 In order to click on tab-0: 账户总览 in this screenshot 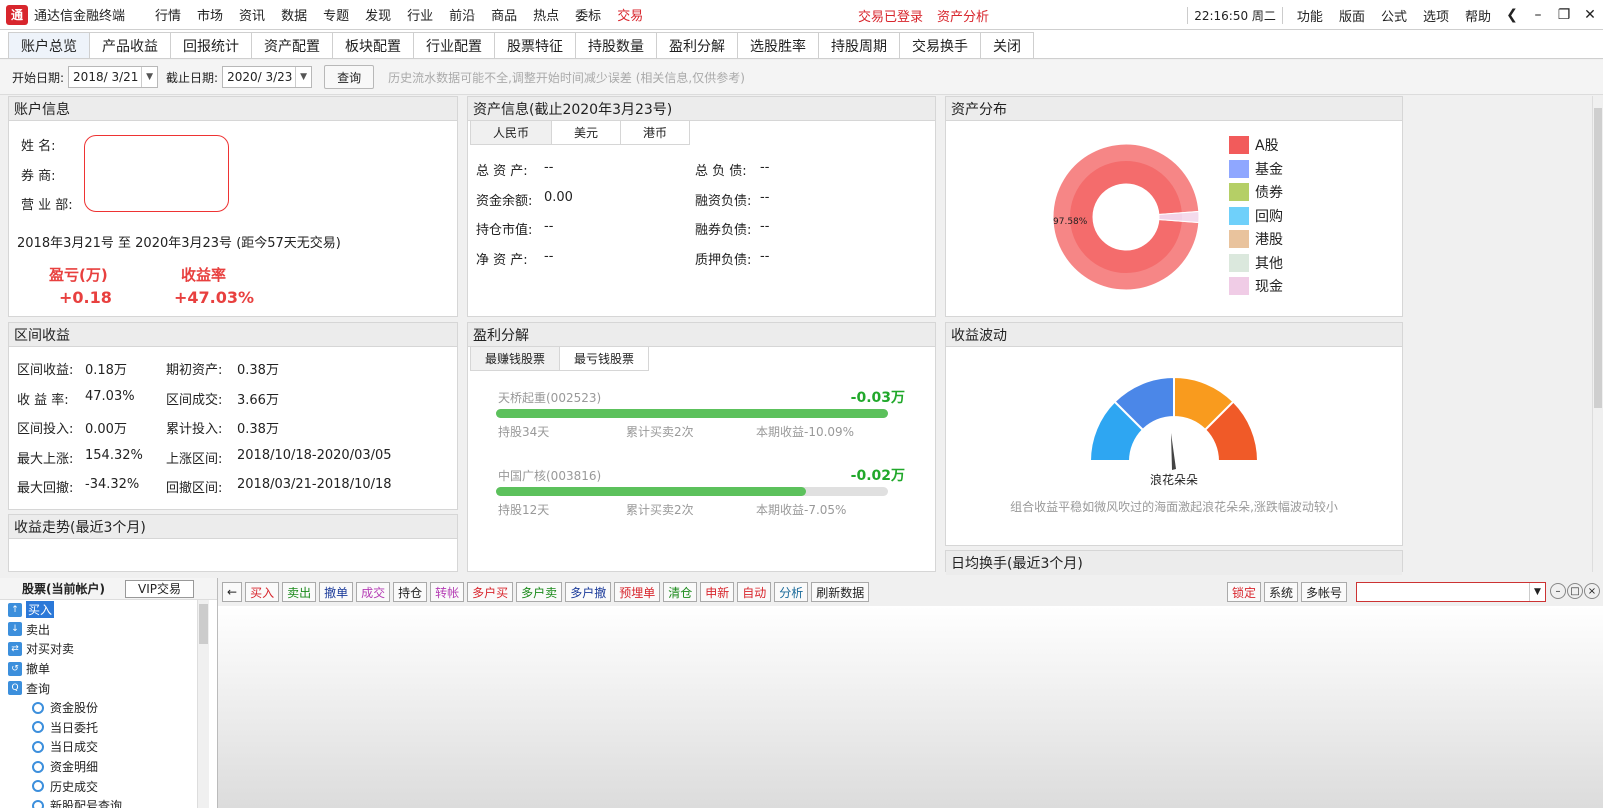, I will do `click(49, 45)`.